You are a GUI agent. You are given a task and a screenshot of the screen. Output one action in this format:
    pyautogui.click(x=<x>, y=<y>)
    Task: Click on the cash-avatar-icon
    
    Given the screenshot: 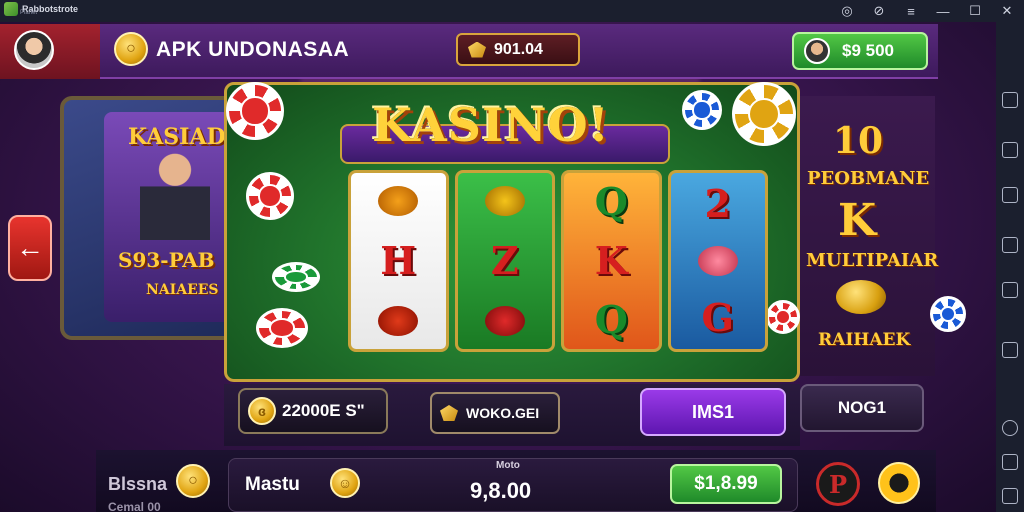 What is the action you would take?
    pyautogui.click(x=817, y=51)
    